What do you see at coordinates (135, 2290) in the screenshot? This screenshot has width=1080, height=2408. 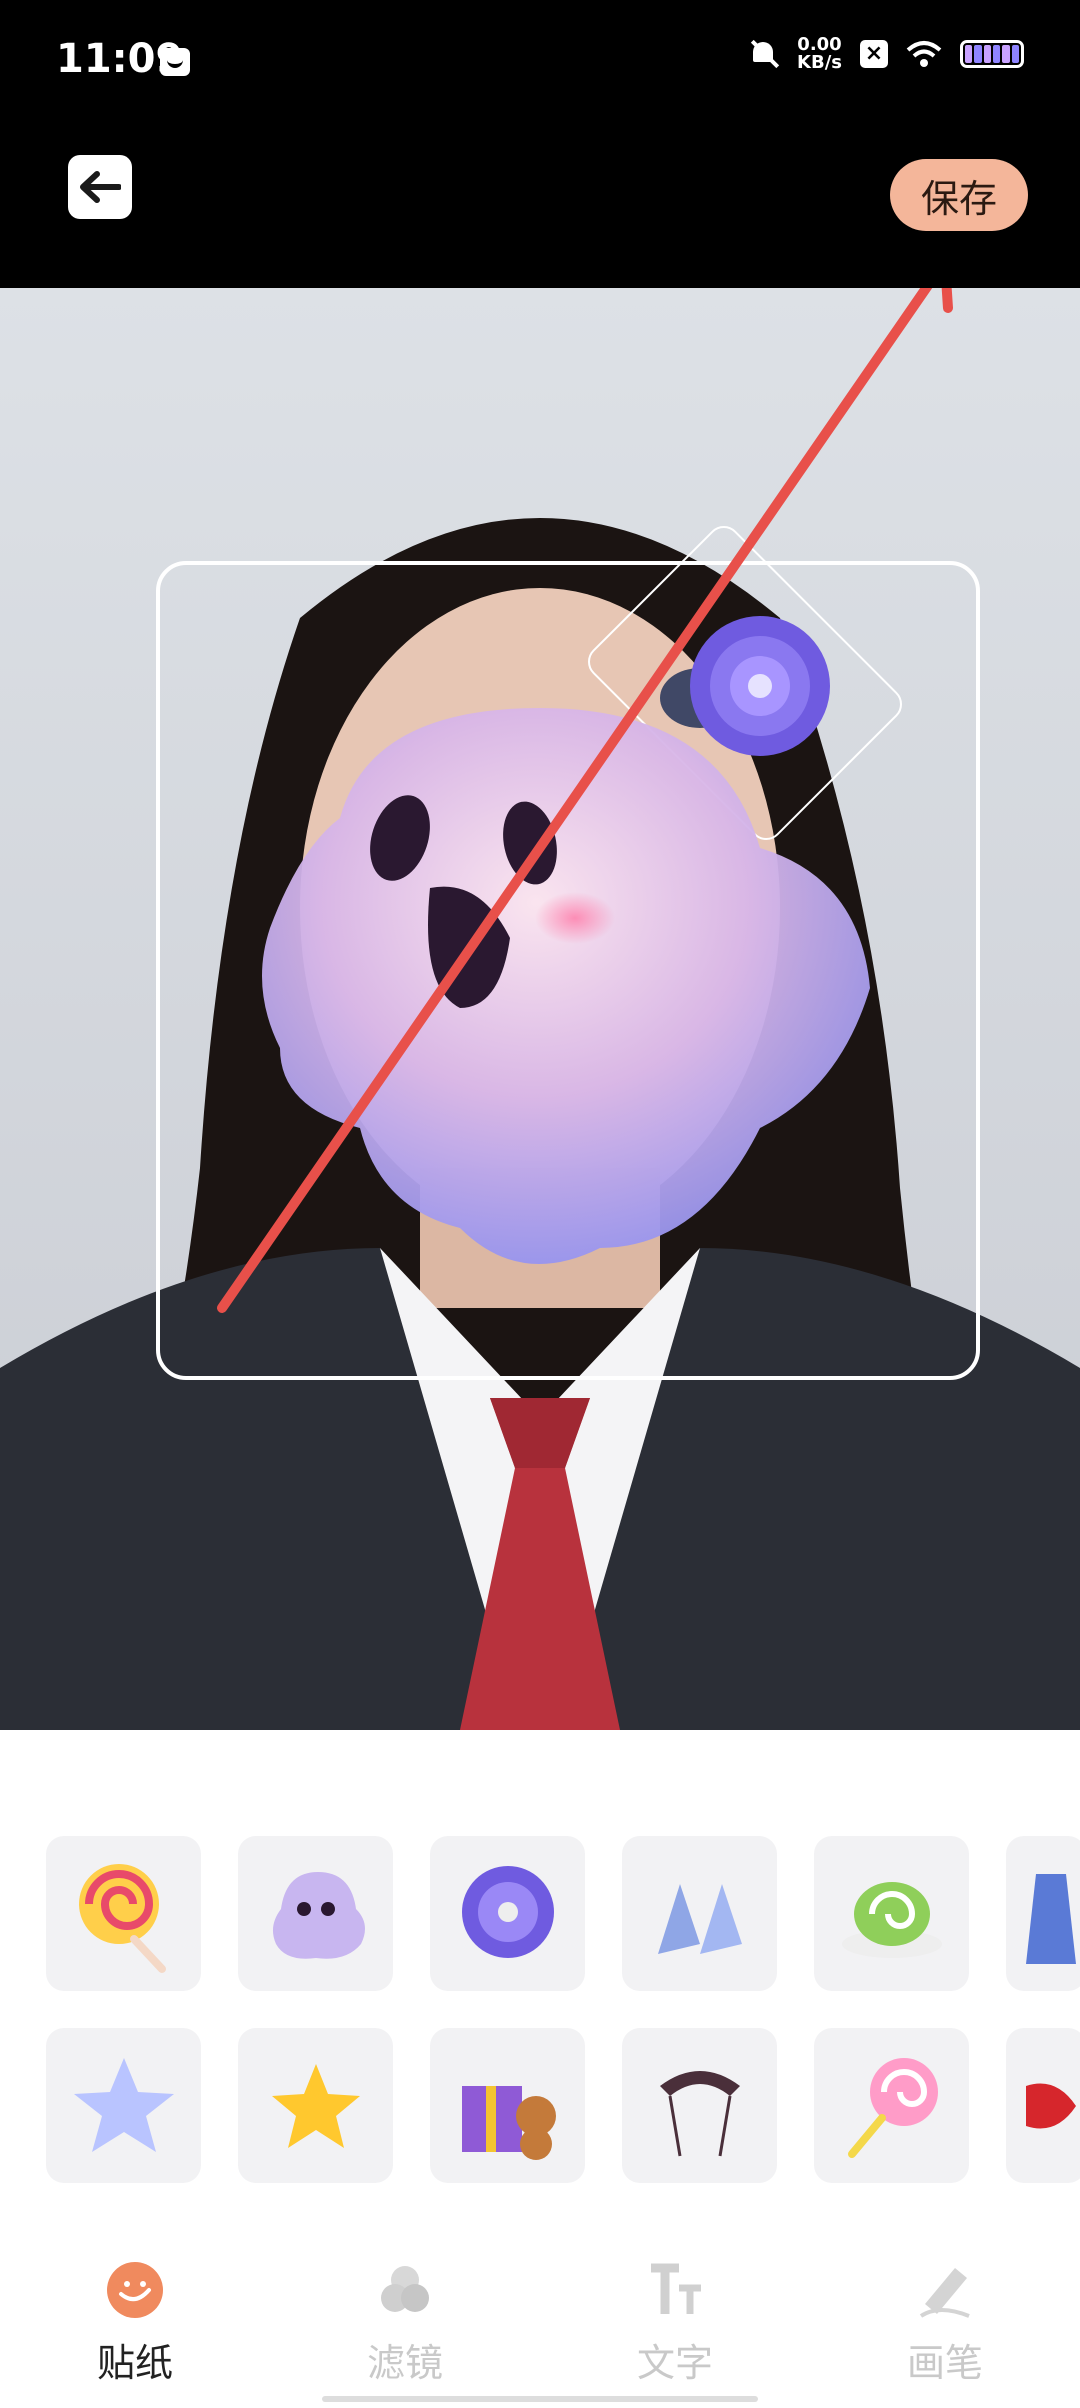 I see `sticker-icon` at bounding box center [135, 2290].